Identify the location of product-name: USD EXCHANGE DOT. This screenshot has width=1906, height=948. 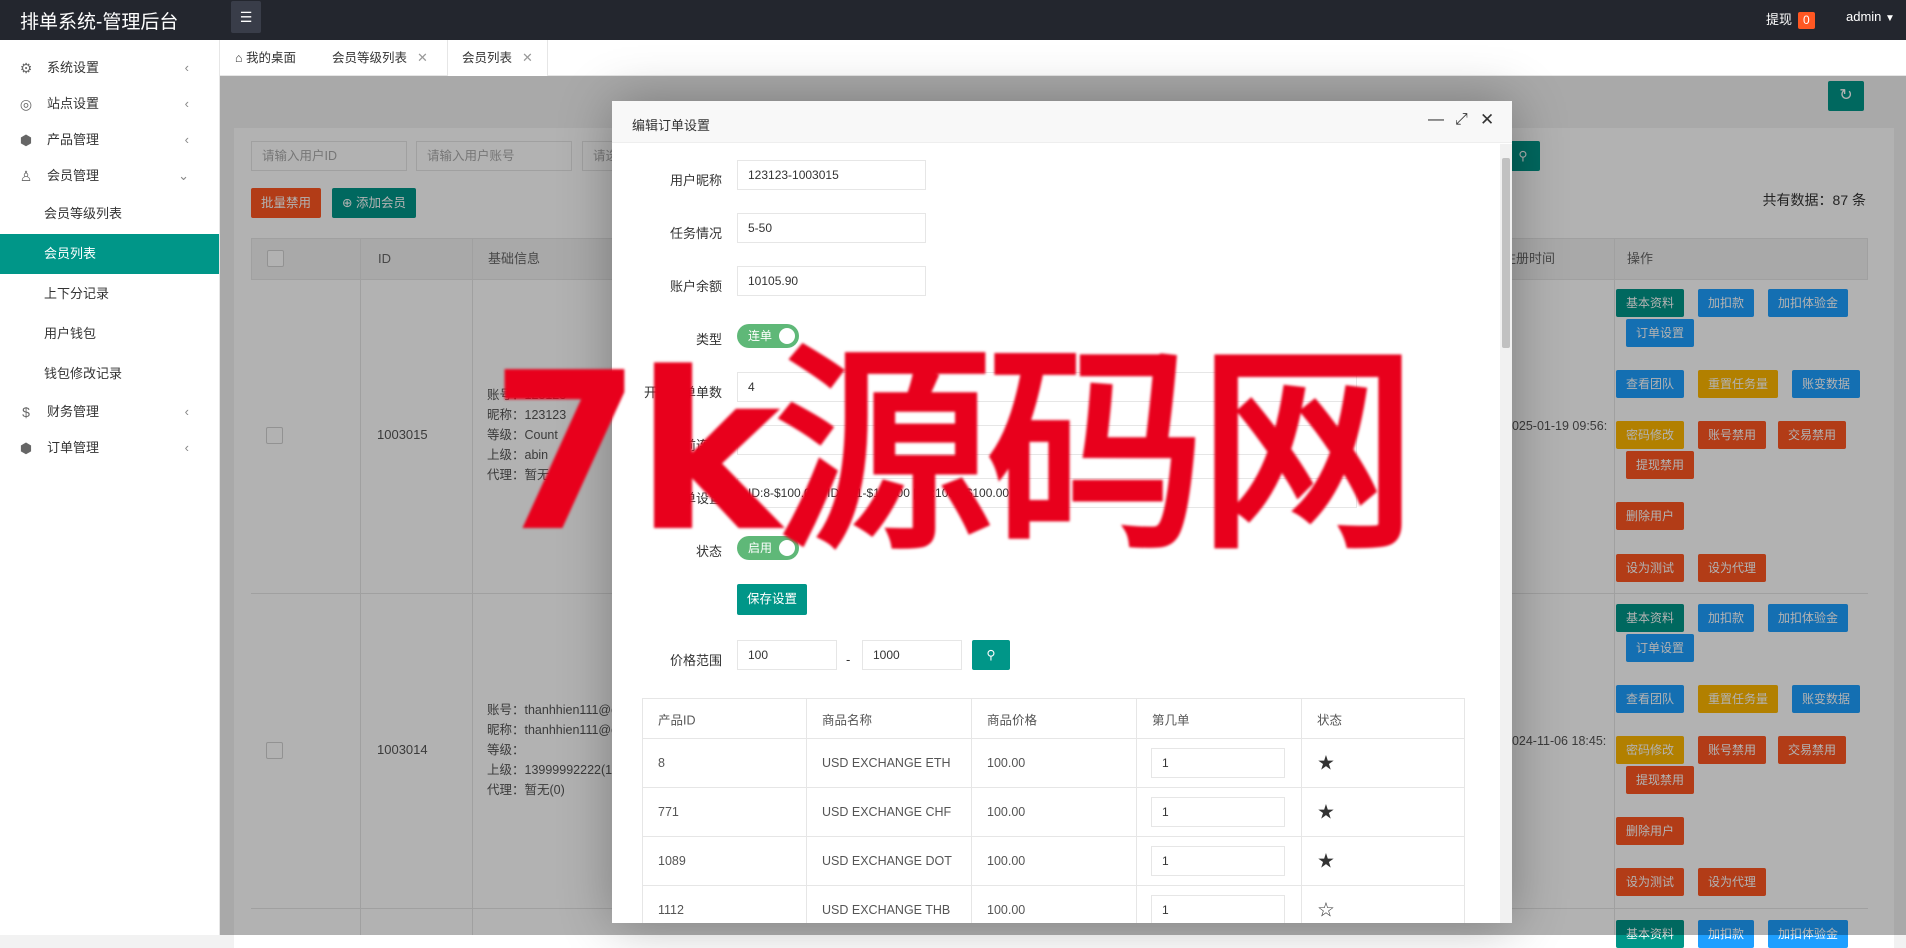
(887, 861).